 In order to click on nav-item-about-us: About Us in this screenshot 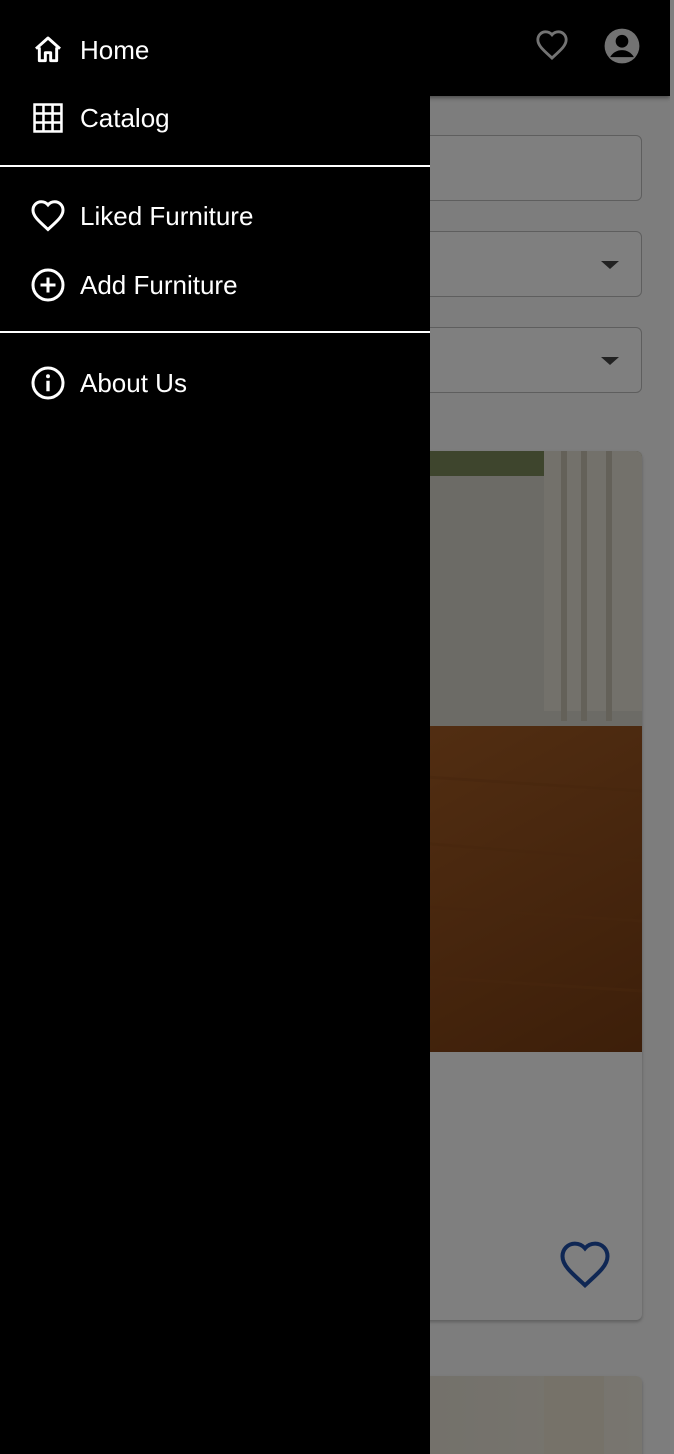, I will do `click(215, 381)`.